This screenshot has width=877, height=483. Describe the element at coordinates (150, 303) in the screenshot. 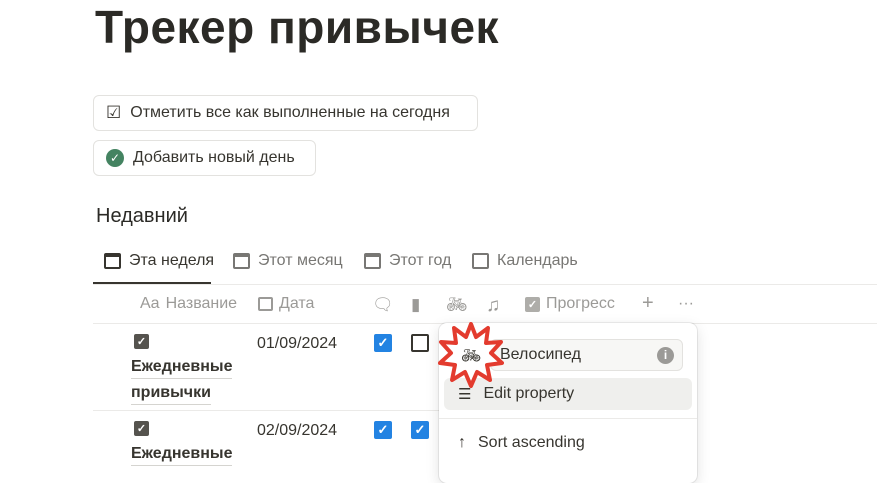

I see `text-type-icon: Aa` at that location.